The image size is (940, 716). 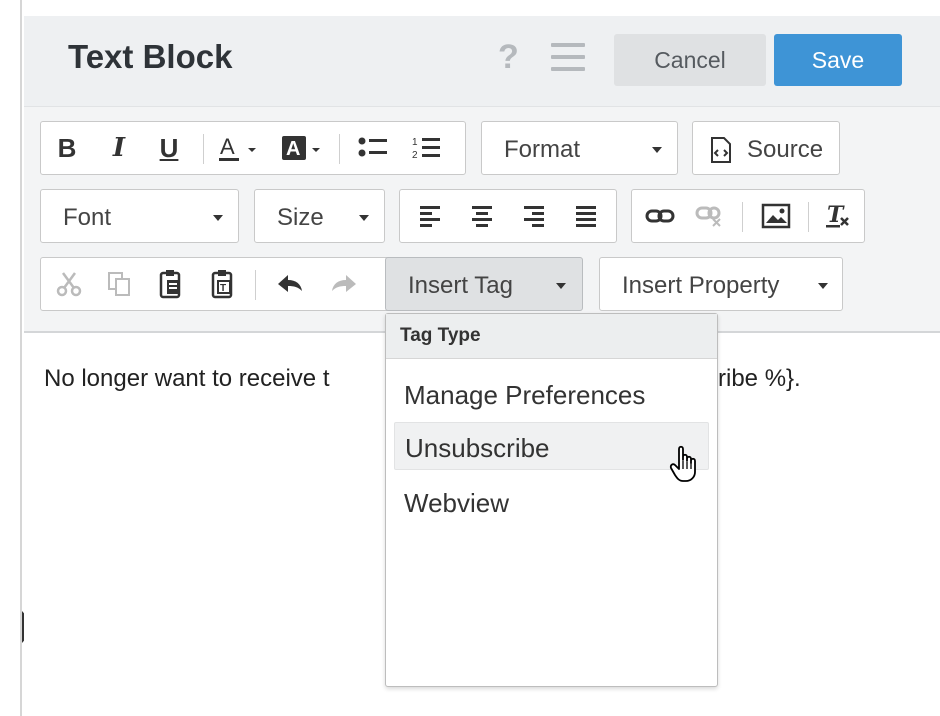 I want to click on link-icon, so click(x=660, y=216).